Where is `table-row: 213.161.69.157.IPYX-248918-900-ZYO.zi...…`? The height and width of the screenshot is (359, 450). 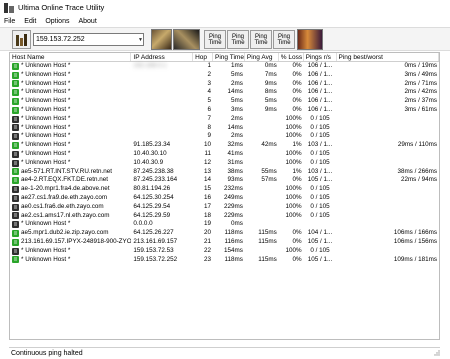 table-row: 213.161.69.157.IPYX-248918-900-ZYO.zi...… is located at coordinates (224, 242).